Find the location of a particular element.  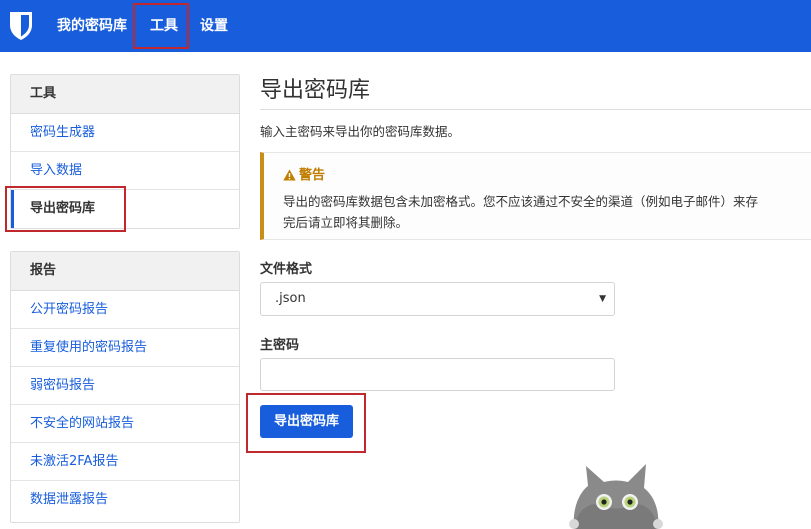

sidebar-item-import-data: 导入数据 is located at coordinates (125, 171).